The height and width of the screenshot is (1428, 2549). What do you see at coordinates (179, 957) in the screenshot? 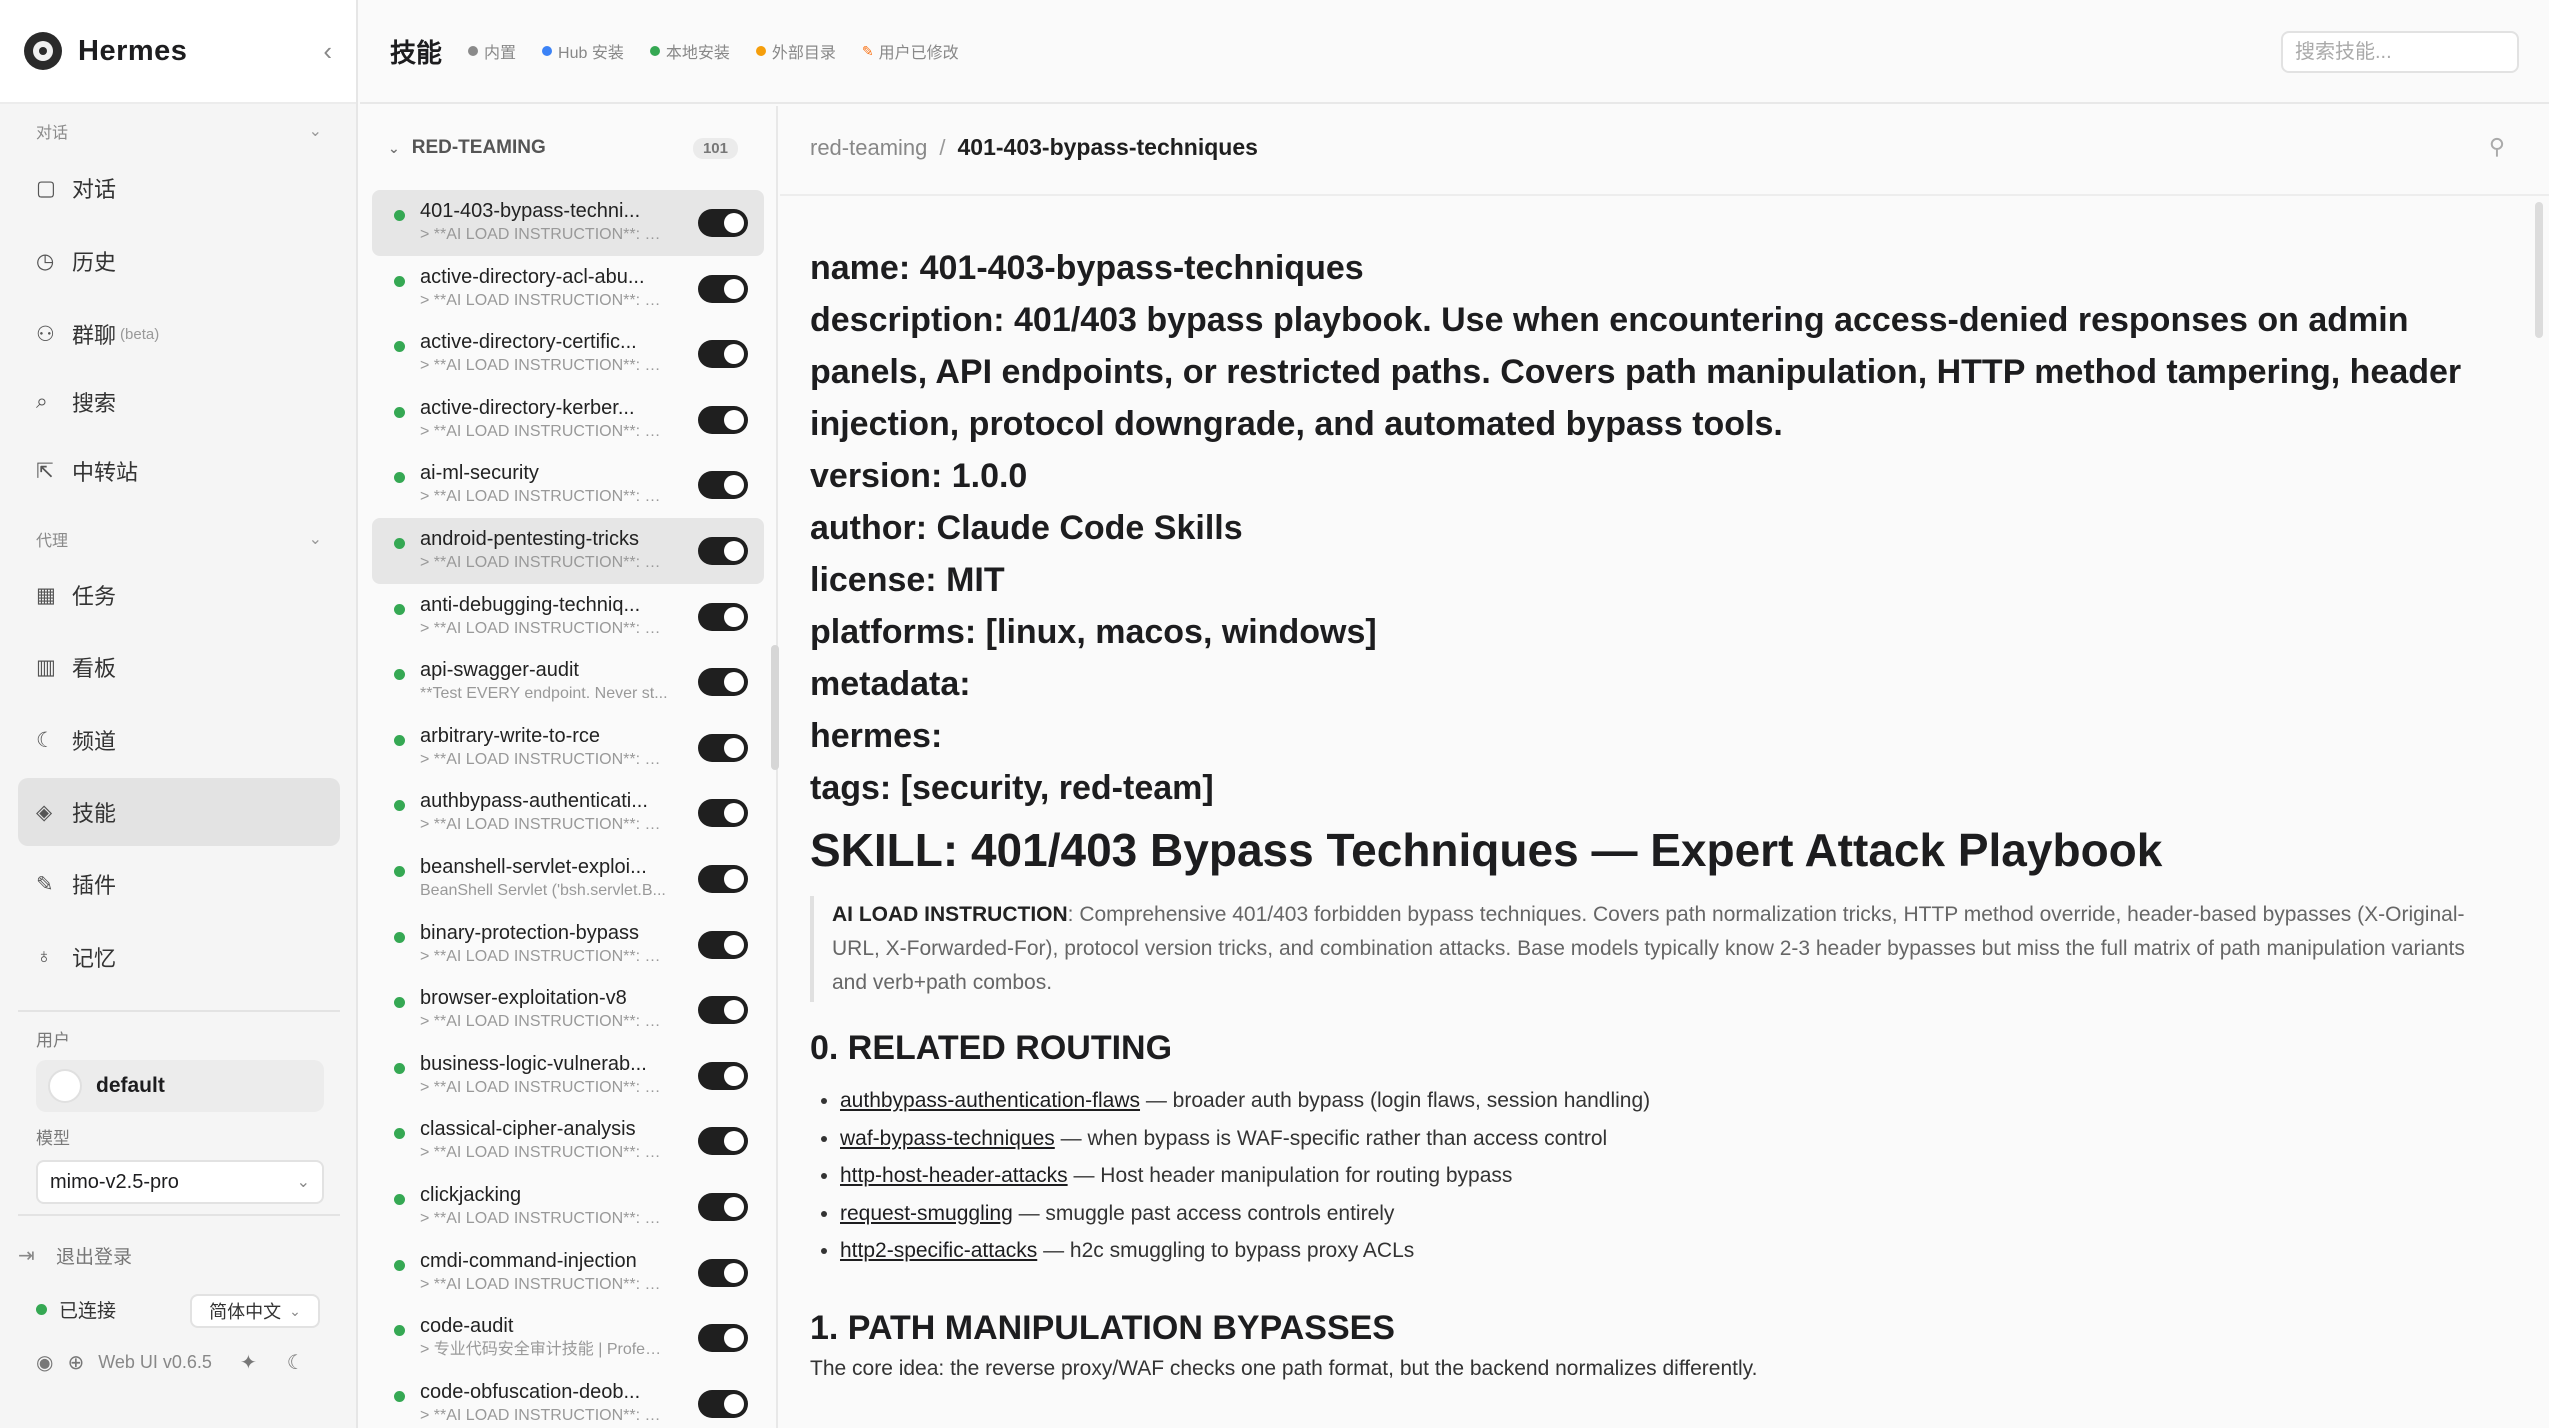
I see `sidebar-item-memory: ♁ 记忆` at bounding box center [179, 957].